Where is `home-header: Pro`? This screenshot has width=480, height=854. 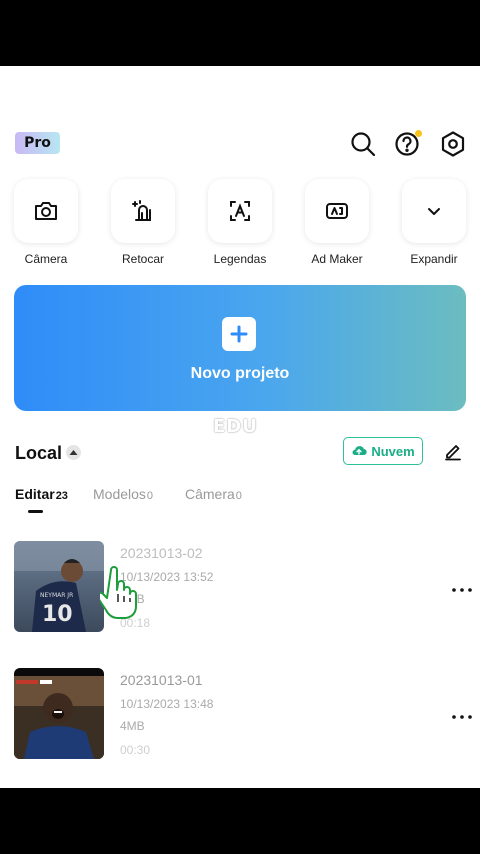
home-header: Pro is located at coordinates (240, 144).